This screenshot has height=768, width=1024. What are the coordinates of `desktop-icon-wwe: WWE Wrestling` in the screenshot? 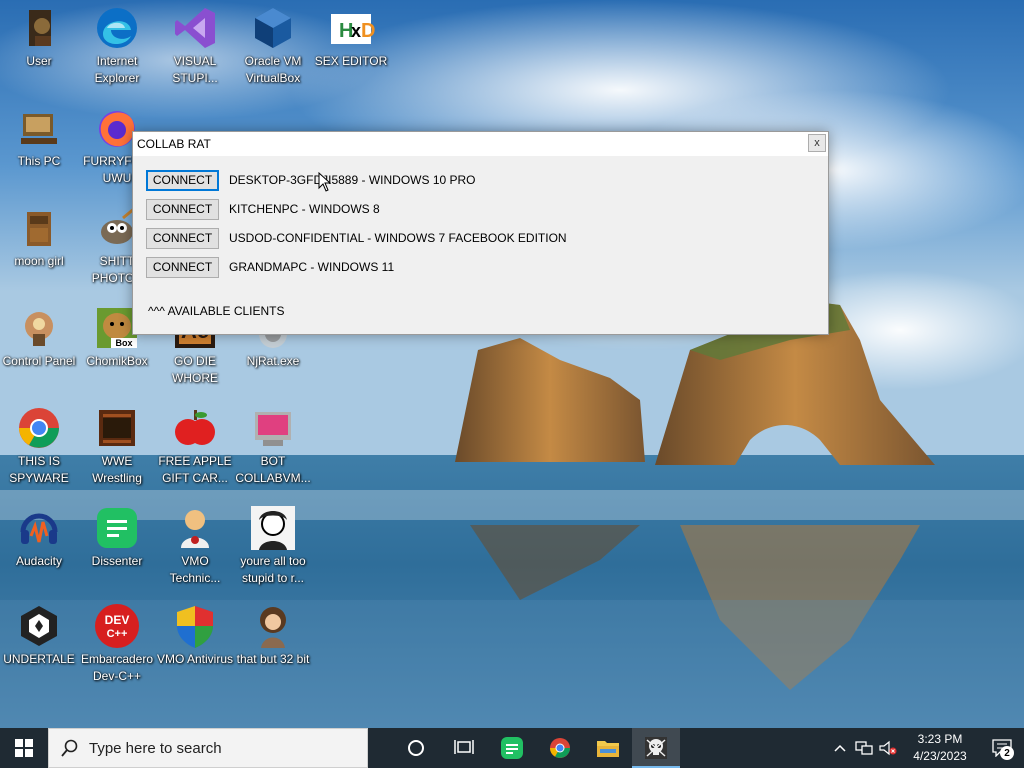 It's located at (117, 445).